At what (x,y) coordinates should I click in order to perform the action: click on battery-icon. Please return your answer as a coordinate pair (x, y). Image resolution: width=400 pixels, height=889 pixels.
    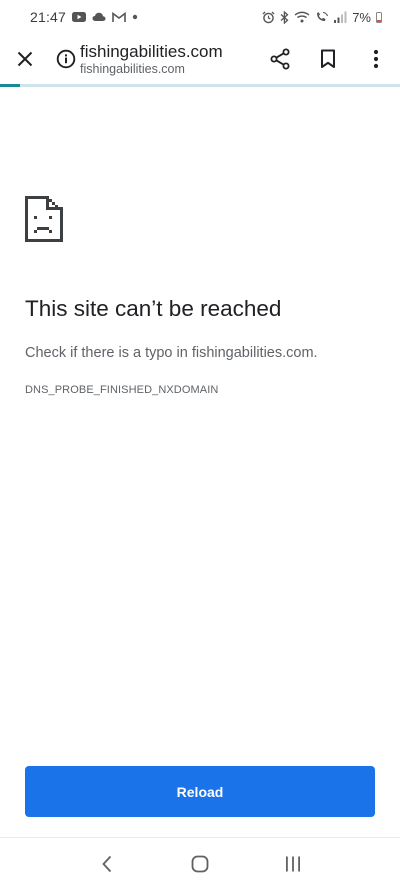
    Looking at the image, I should click on (379, 17).